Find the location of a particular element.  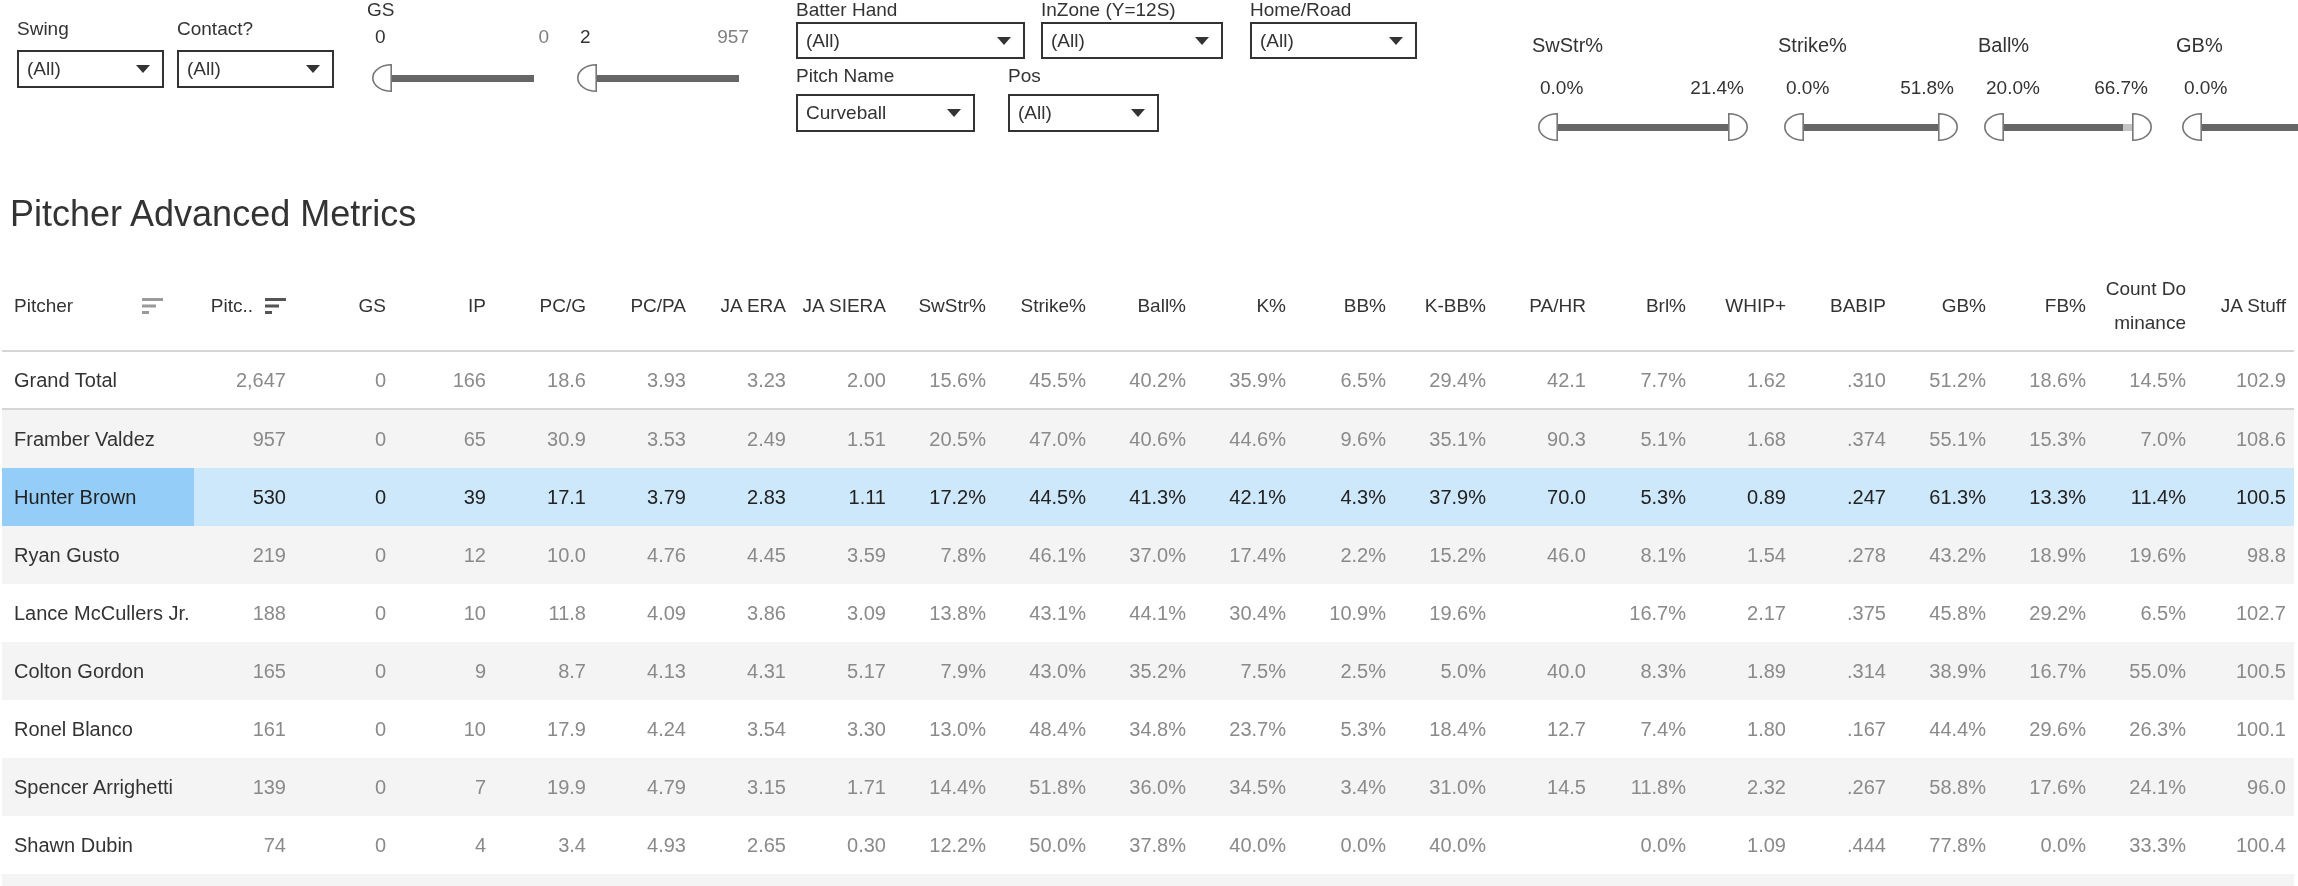

table-cell-text: 15.3% is located at coordinates (2057, 439).